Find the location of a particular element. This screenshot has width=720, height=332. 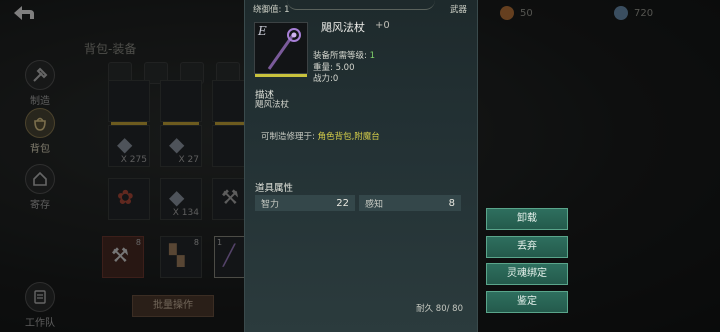

repair-places: 角色背包,附魔台 is located at coordinates (348, 137).